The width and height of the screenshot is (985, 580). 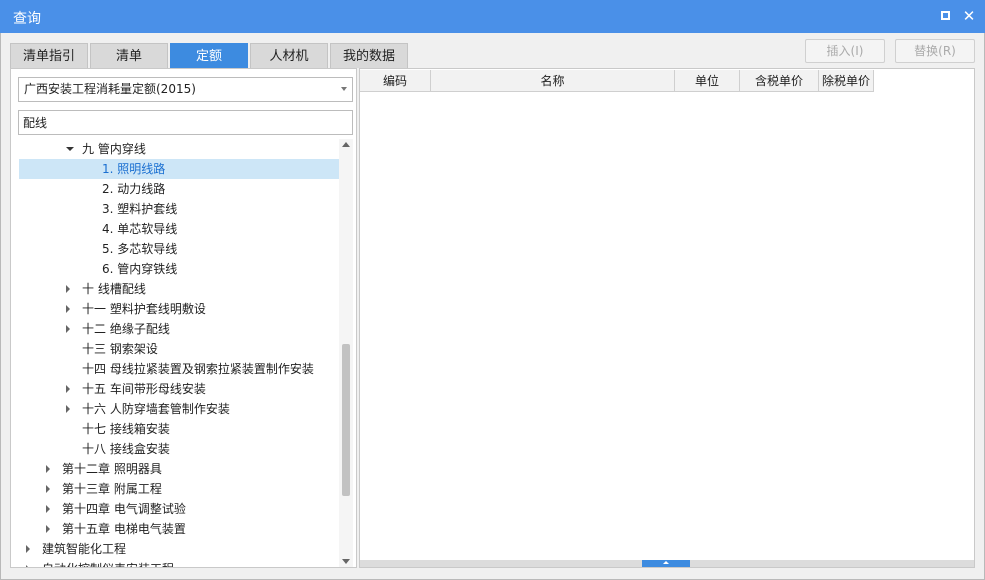 I want to click on quota-library-select: 广西安装工程消耗量定额(2015), so click(x=185, y=89).